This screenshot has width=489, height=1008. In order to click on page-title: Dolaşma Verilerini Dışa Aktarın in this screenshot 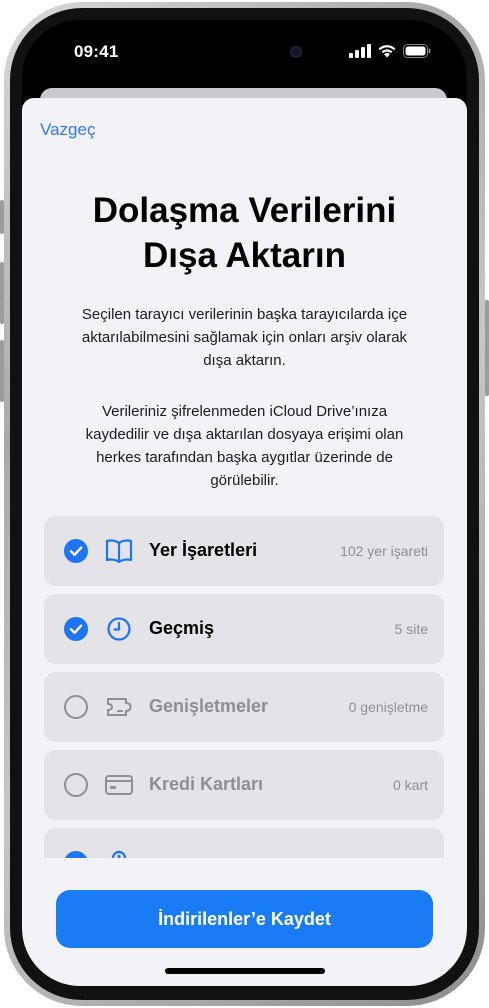, I will do `click(244, 233)`.